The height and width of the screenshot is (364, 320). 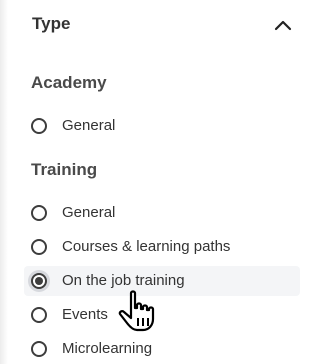 I want to click on panel-edge-shadow, so click(x=4, y=182).